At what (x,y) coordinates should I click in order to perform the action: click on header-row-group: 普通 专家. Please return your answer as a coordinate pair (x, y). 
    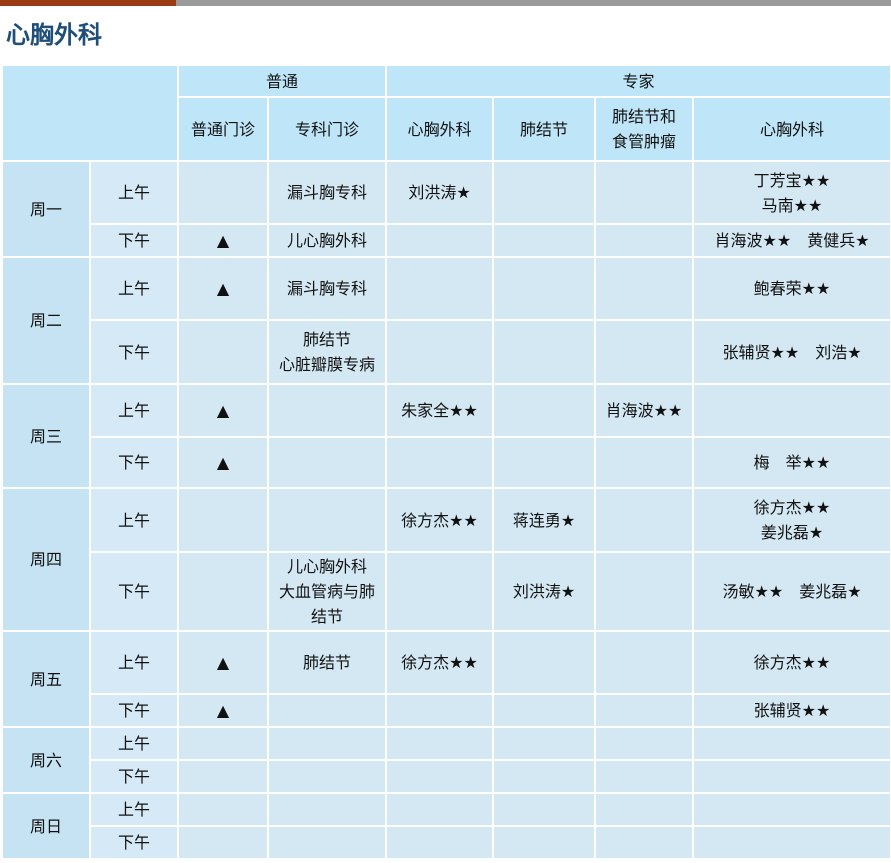
    Looking at the image, I should click on (446, 113).